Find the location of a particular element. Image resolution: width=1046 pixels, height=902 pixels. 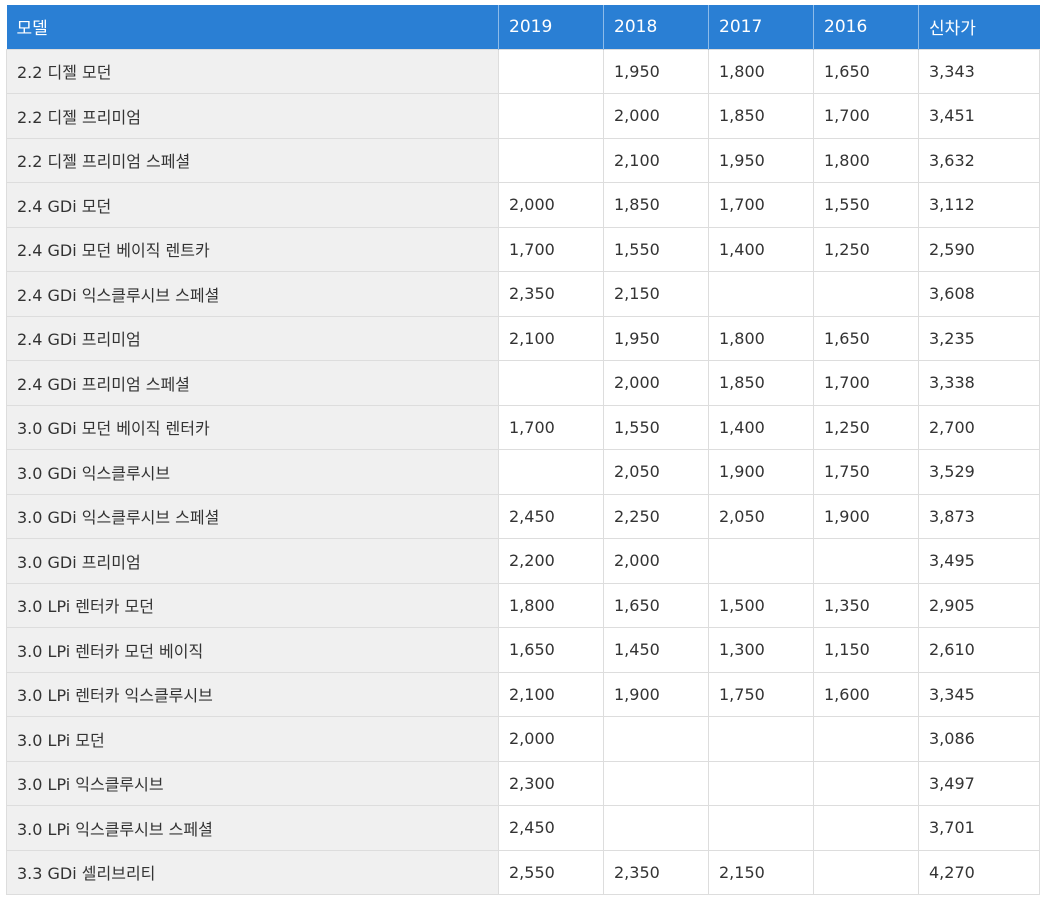

model-cell: 3.0 LPi 익스클루시브 is located at coordinates (252, 783).